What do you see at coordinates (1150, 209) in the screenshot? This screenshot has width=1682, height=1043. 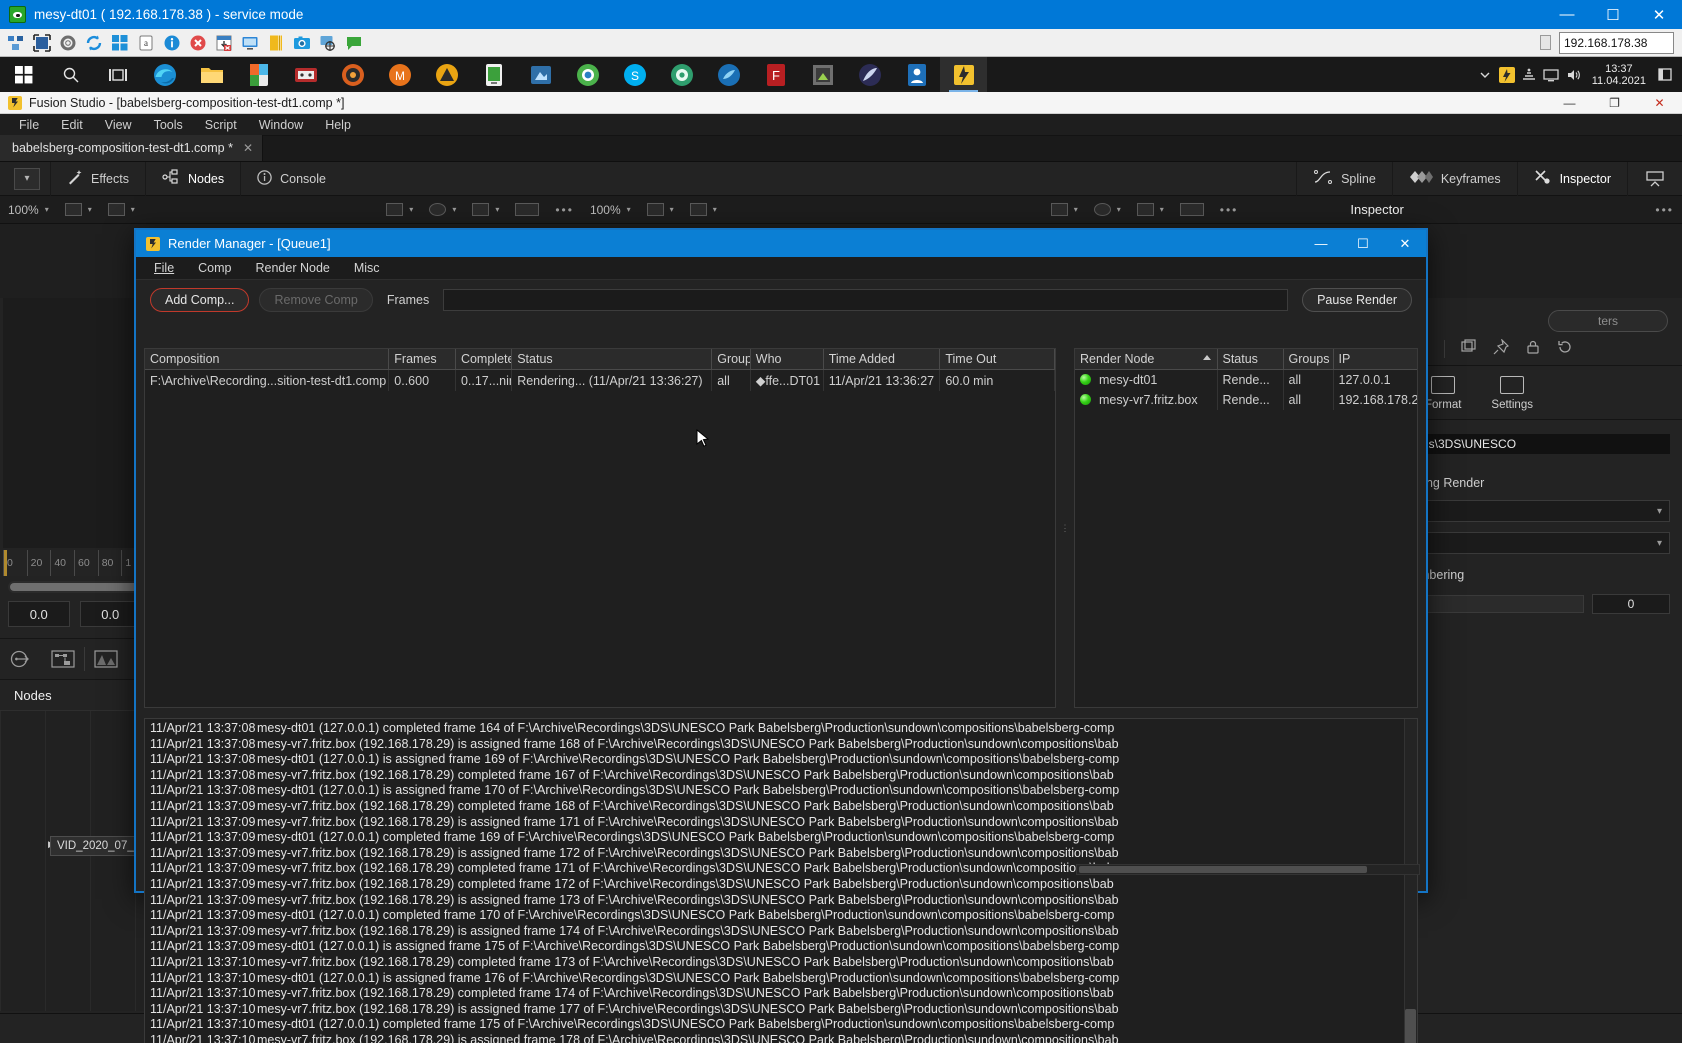 I see `viewer2-grid-control: ▾` at bounding box center [1150, 209].